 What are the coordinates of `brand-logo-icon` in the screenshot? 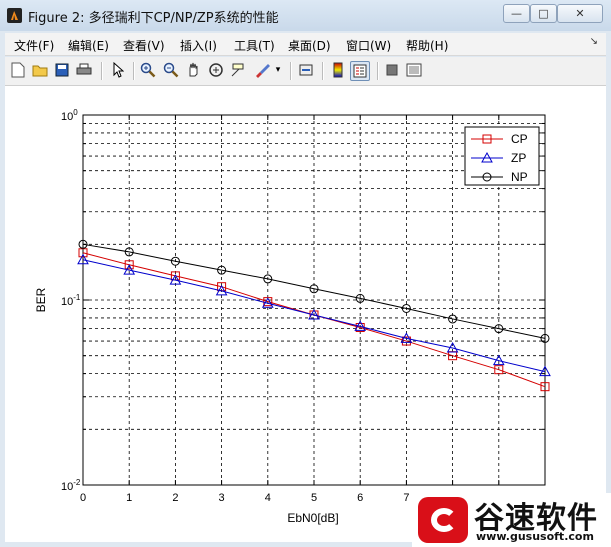 It's located at (443, 520).